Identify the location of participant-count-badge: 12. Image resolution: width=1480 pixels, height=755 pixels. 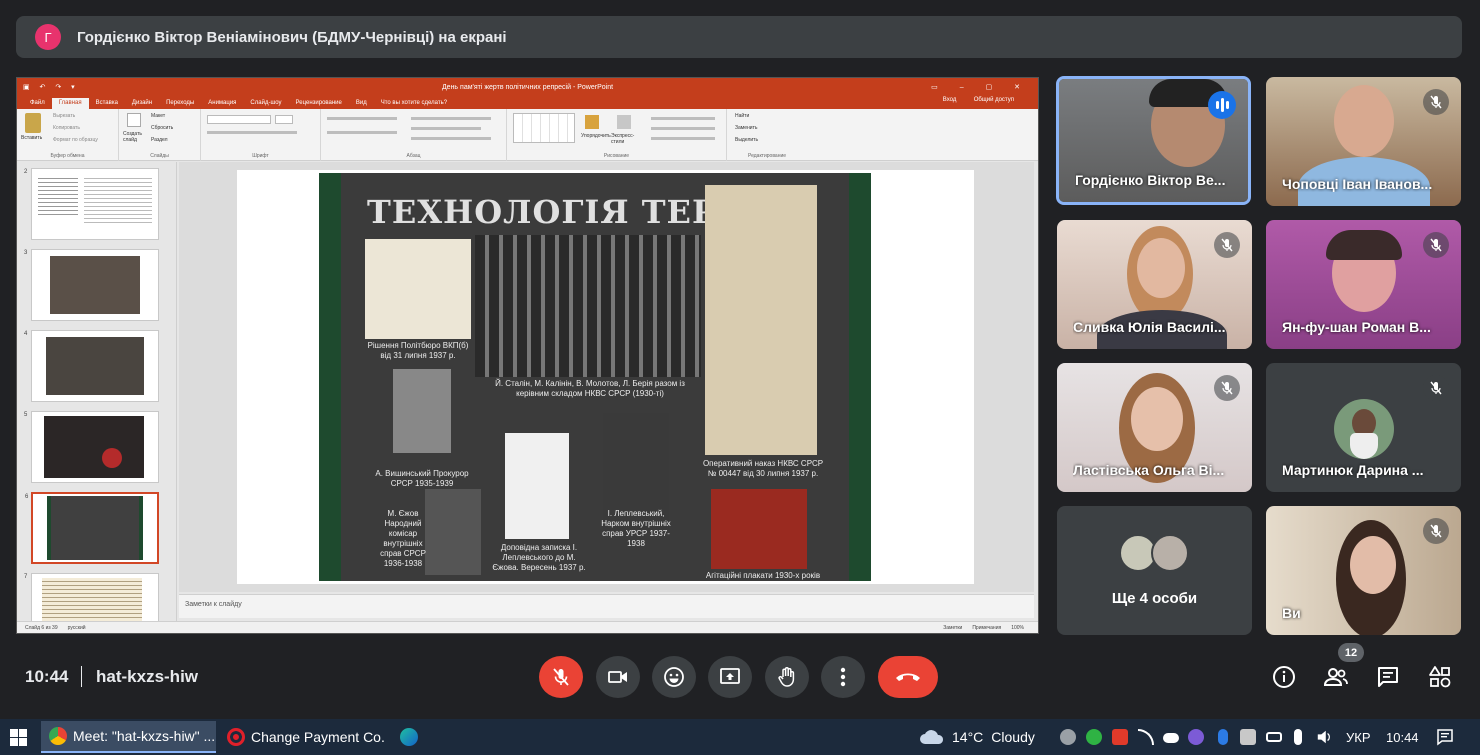
(1351, 652).